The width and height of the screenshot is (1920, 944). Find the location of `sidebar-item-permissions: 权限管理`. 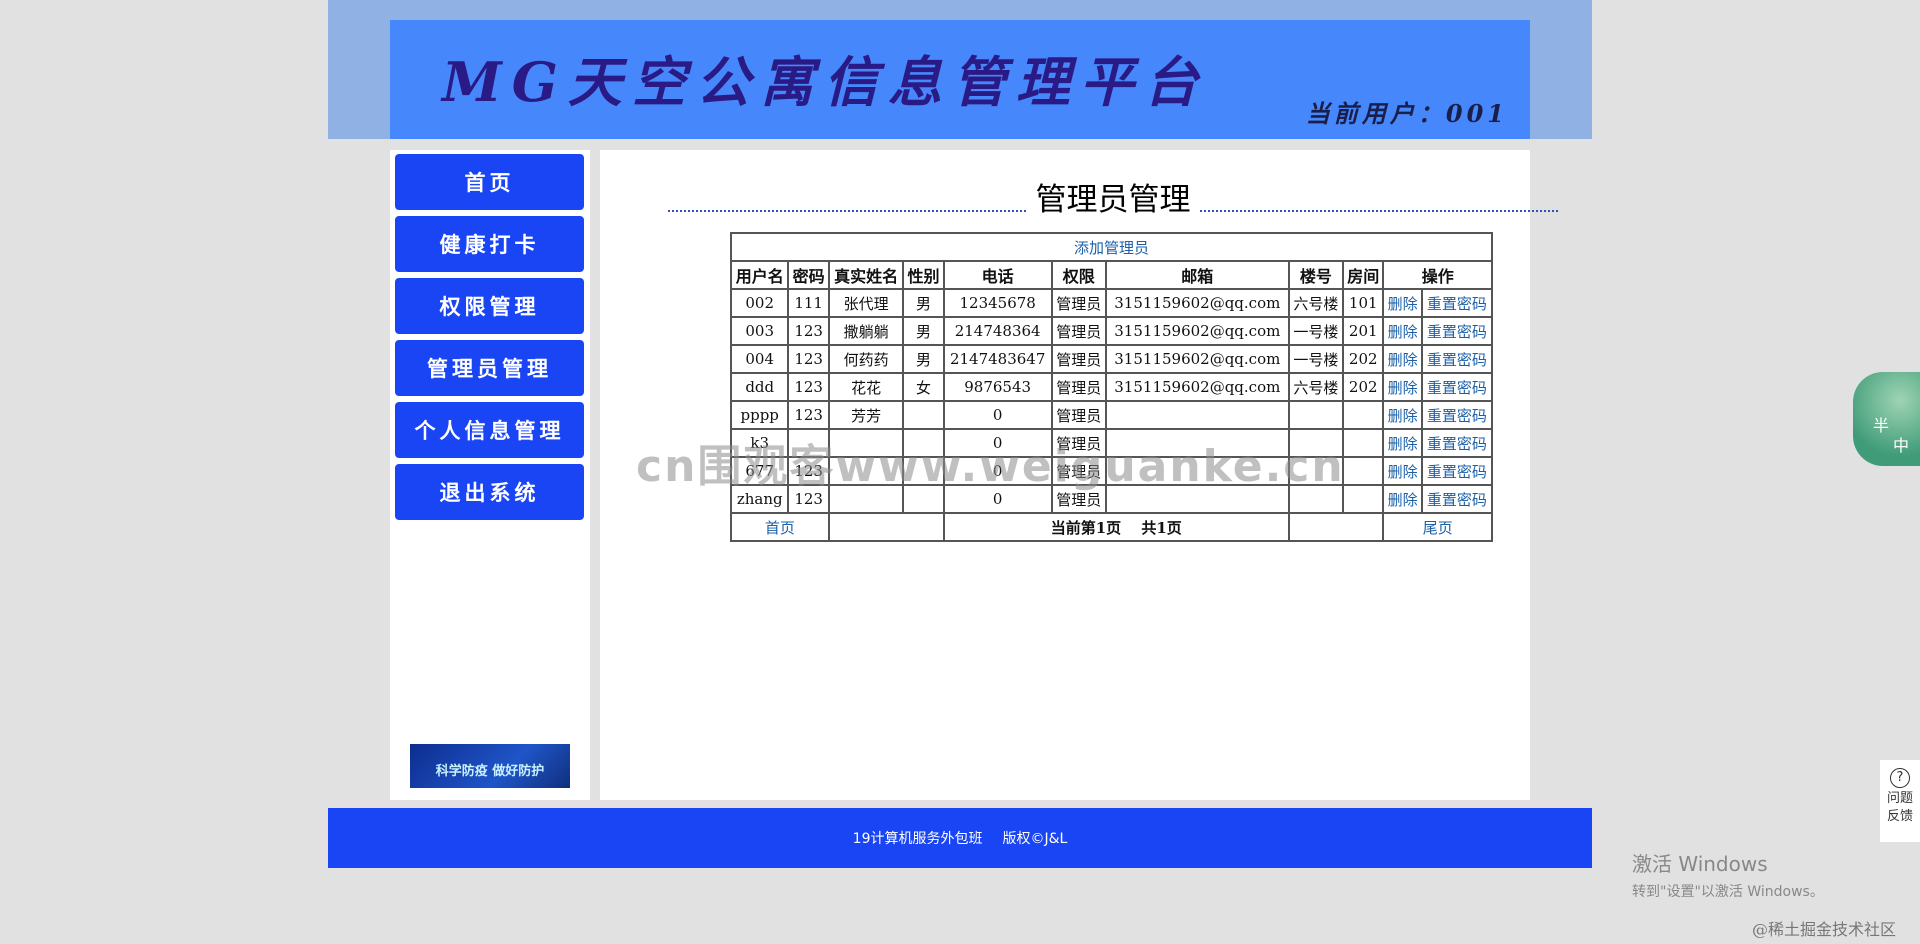

sidebar-item-permissions: 权限管理 is located at coordinates (489, 306).